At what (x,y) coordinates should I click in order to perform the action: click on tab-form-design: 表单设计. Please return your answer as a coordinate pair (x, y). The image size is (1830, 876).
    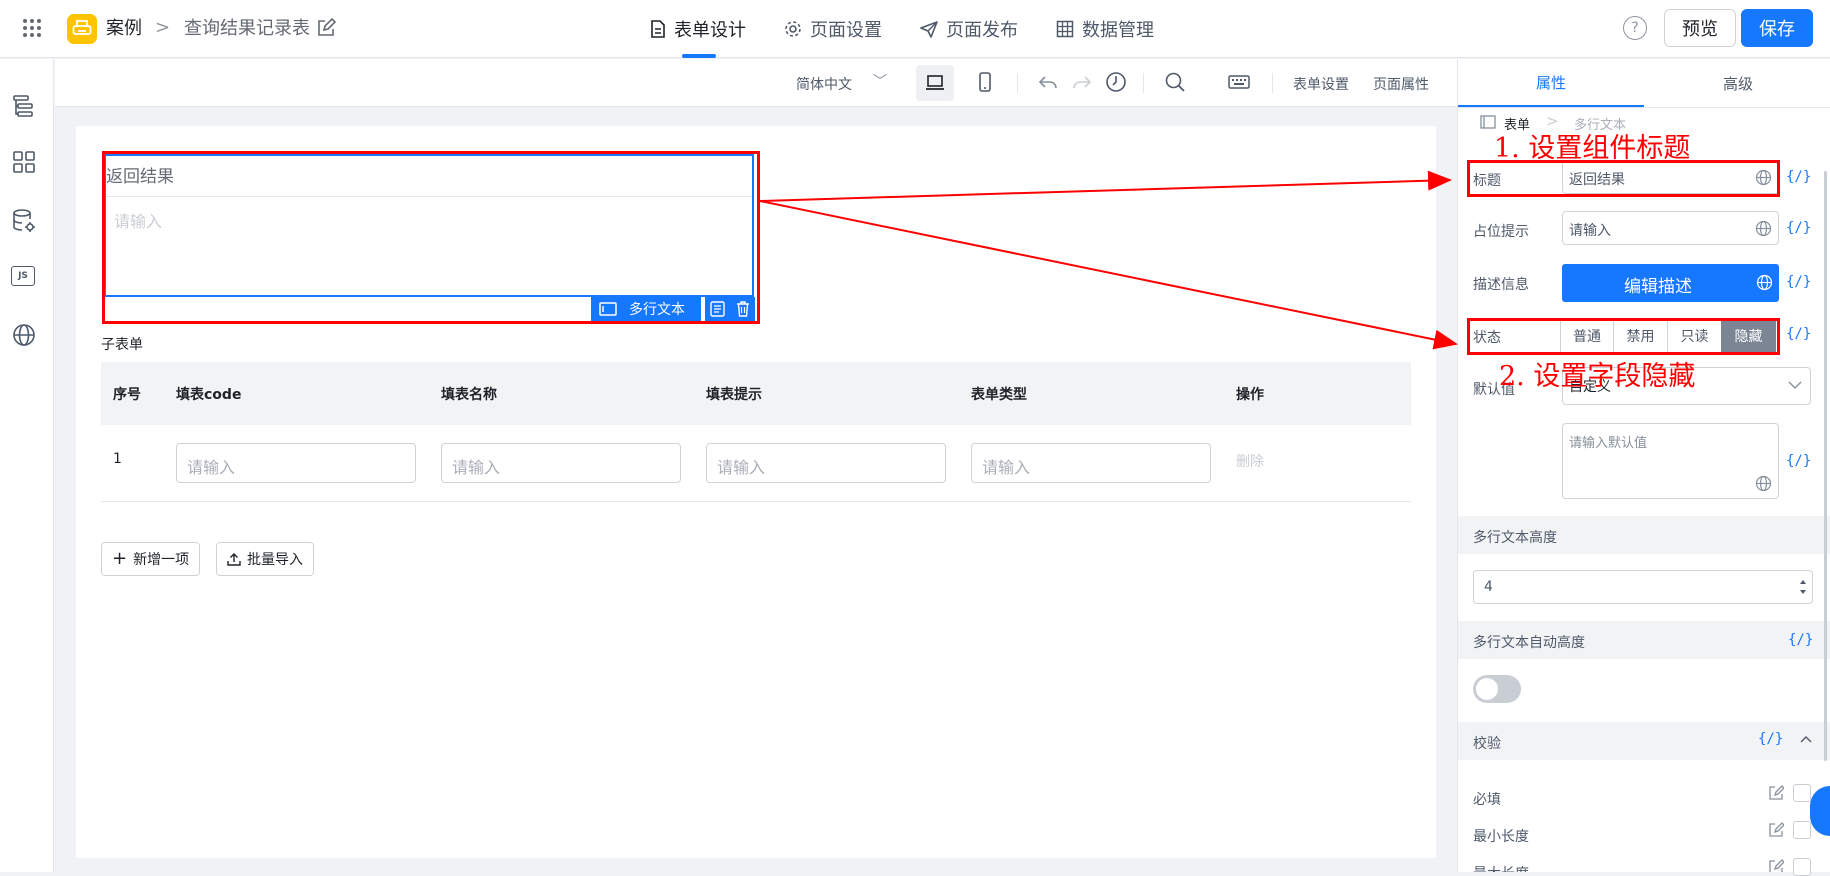
    Looking at the image, I should click on (698, 29).